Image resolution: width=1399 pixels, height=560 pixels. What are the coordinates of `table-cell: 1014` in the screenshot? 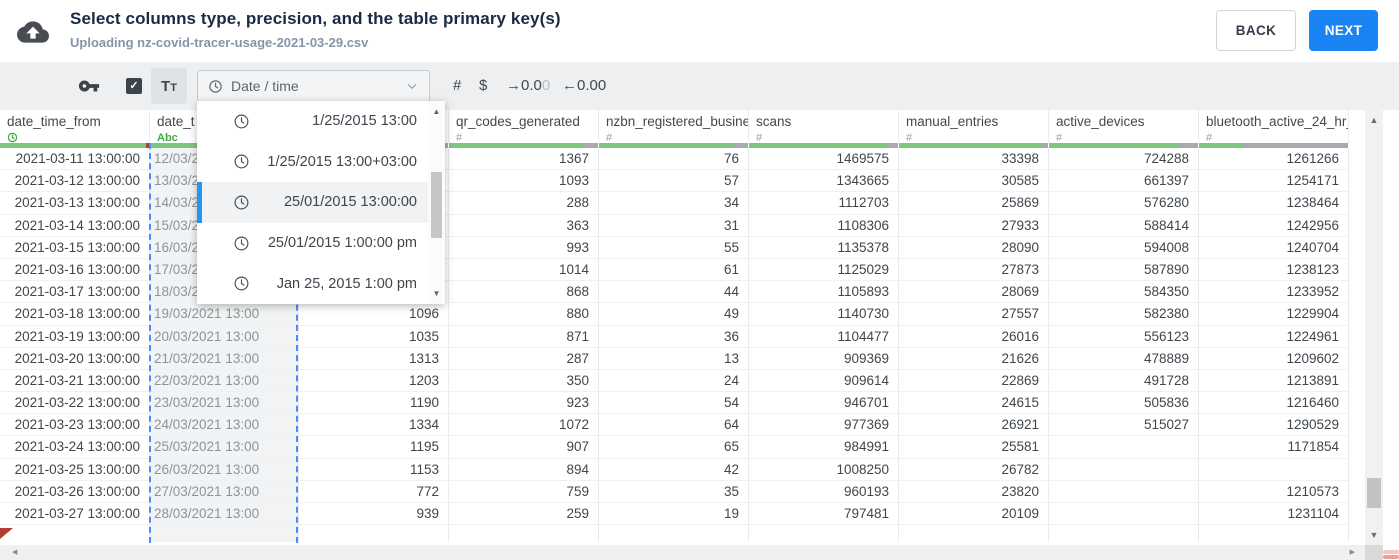 It's located at (524, 270).